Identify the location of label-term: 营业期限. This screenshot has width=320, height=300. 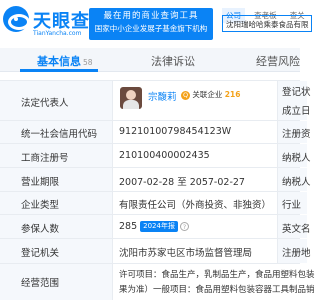
(40, 182).